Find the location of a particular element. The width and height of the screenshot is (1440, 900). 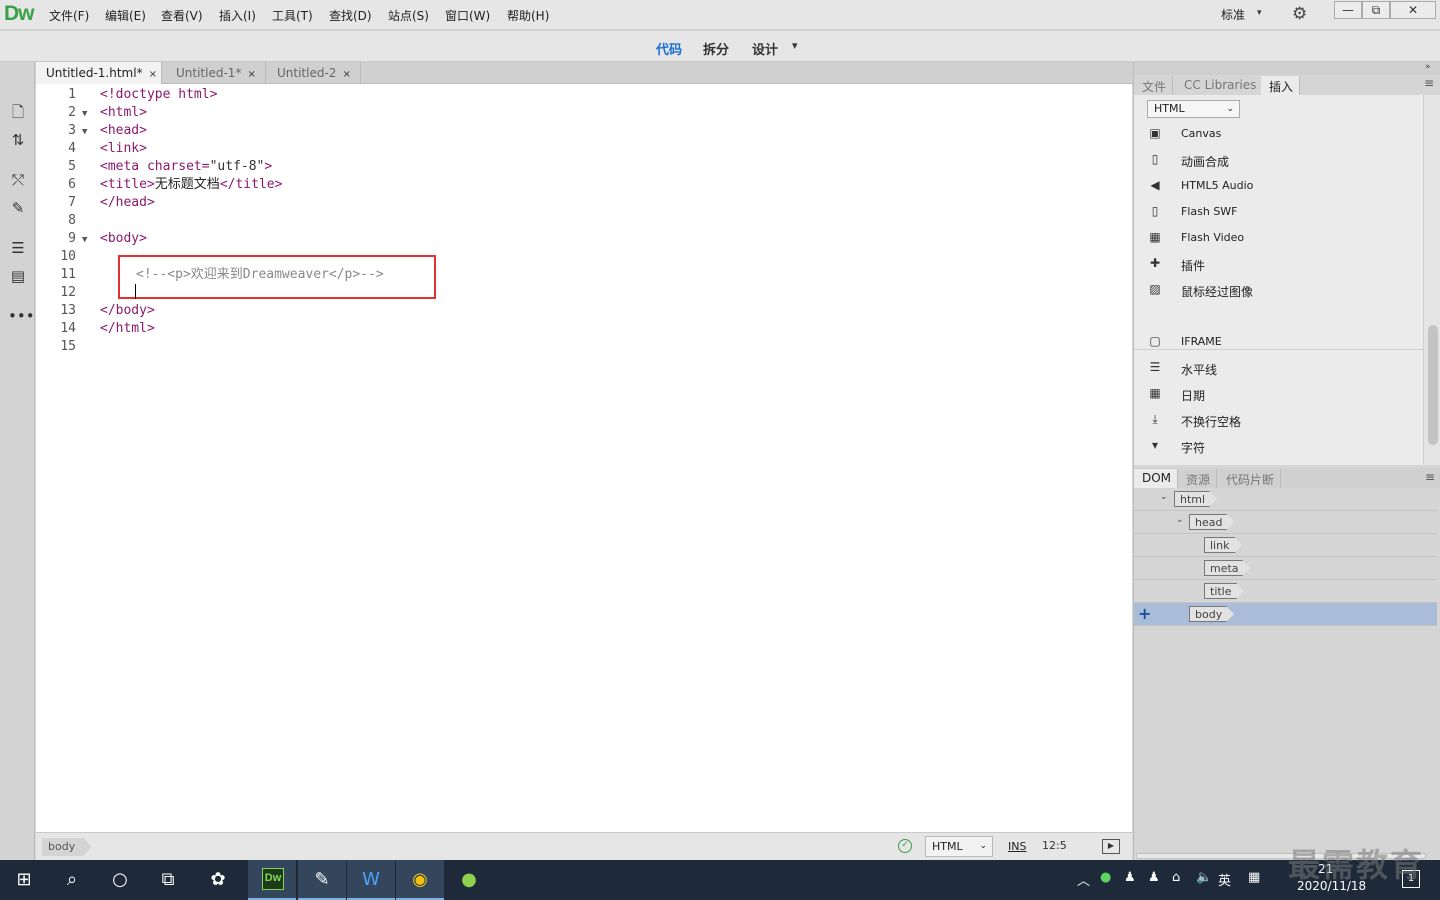

insert-item-rollover-image: ▨ 鼠标经过图像 is located at coordinates (1278, 290).